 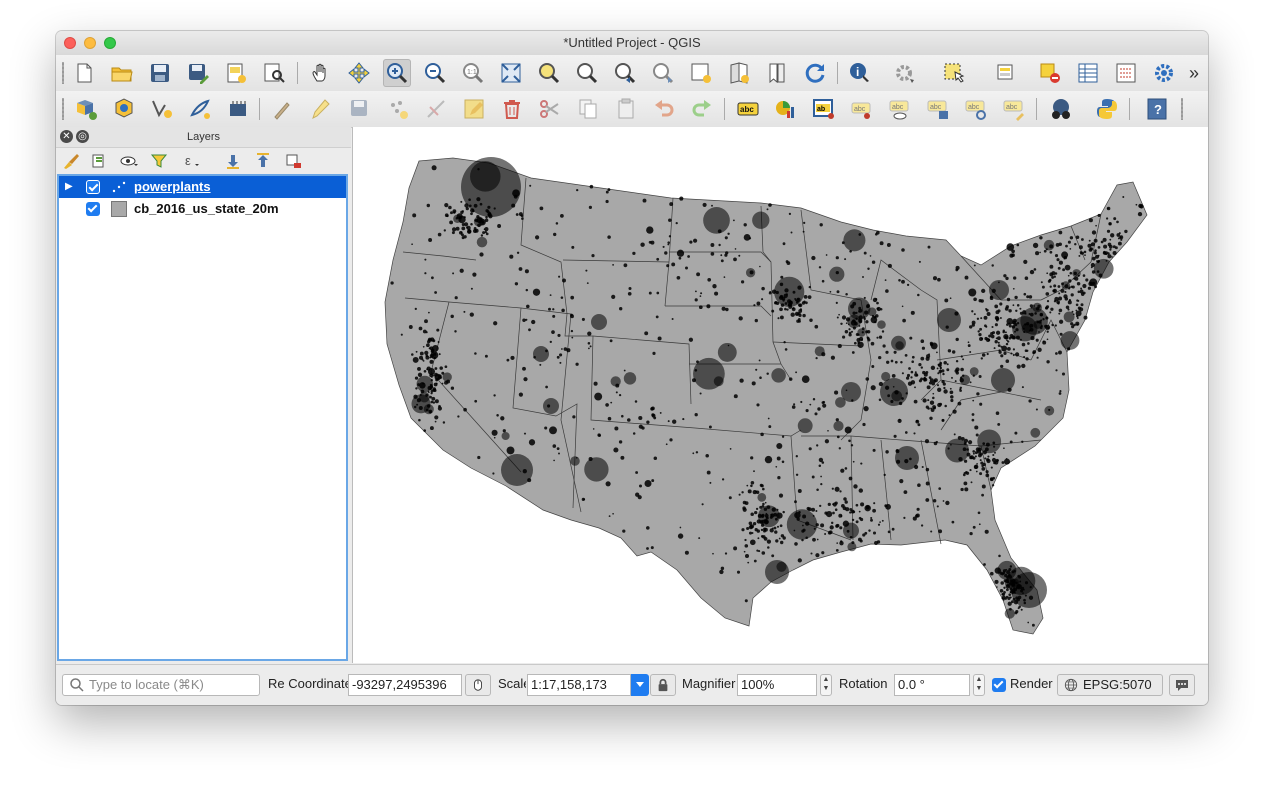 I want to click on save-edits-icon, so click(x=360, y=109).